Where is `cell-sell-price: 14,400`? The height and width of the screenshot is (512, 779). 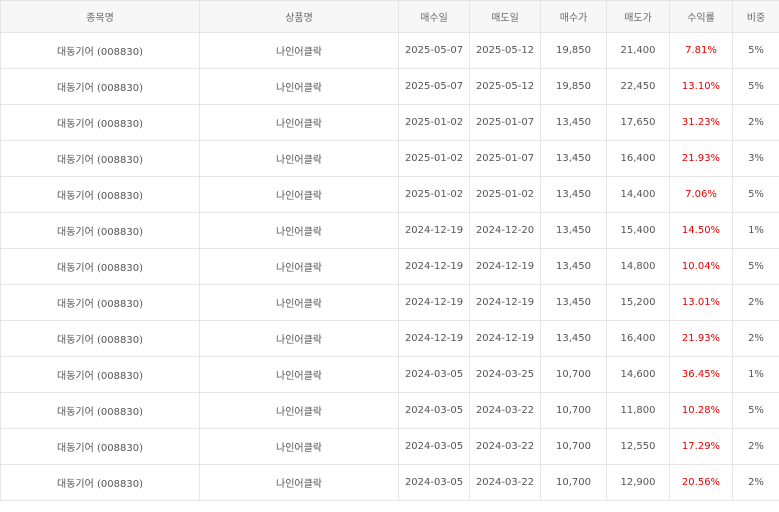
cell-sell-price: 14,400 is located at coordinates (638, 194).